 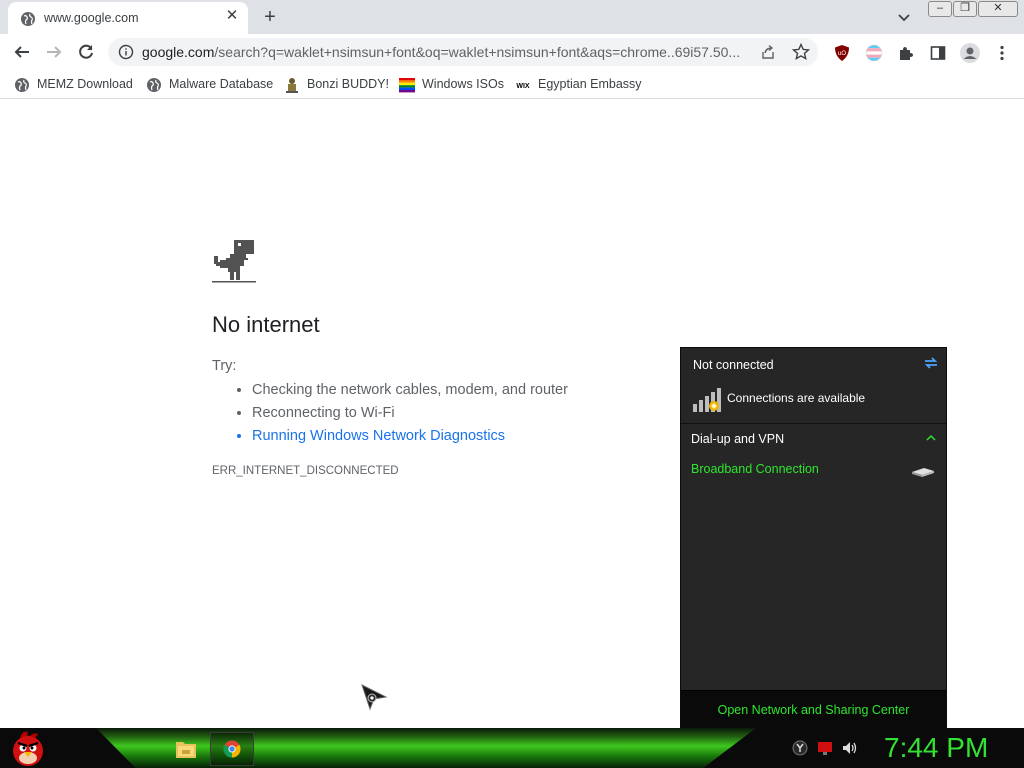 I want to click on bookmark-star-icon, so click(x=801, y=52).